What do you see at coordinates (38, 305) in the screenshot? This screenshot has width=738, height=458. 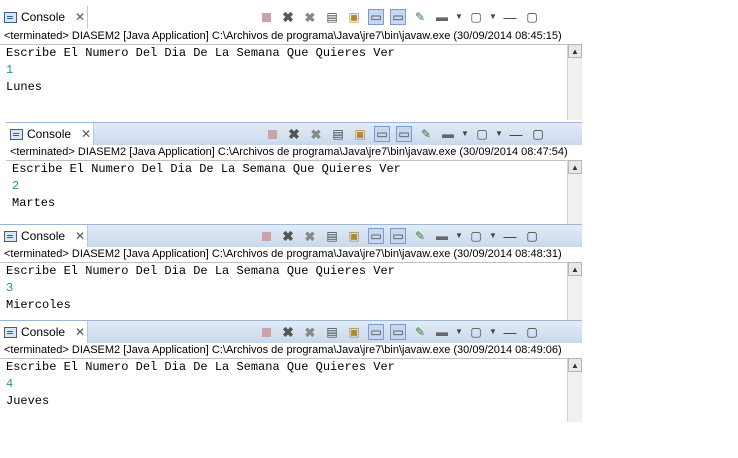 I see `result-line: Miercoles` at bounding box center [38, 305].